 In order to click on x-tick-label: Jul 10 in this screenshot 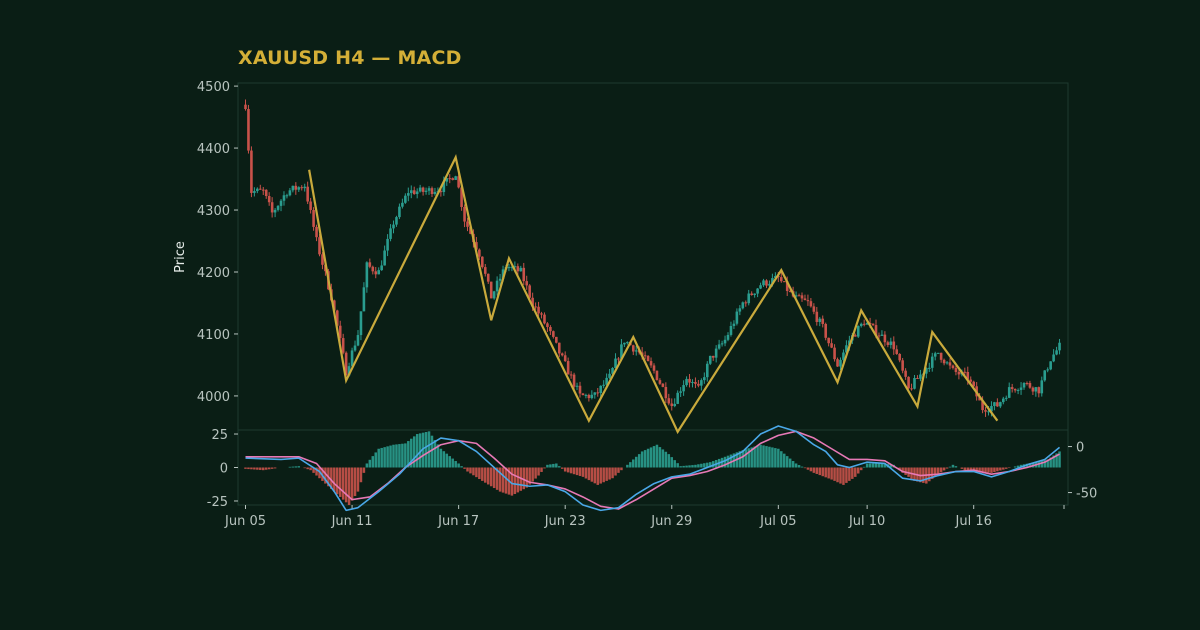, I will do `click(866, 521)`.